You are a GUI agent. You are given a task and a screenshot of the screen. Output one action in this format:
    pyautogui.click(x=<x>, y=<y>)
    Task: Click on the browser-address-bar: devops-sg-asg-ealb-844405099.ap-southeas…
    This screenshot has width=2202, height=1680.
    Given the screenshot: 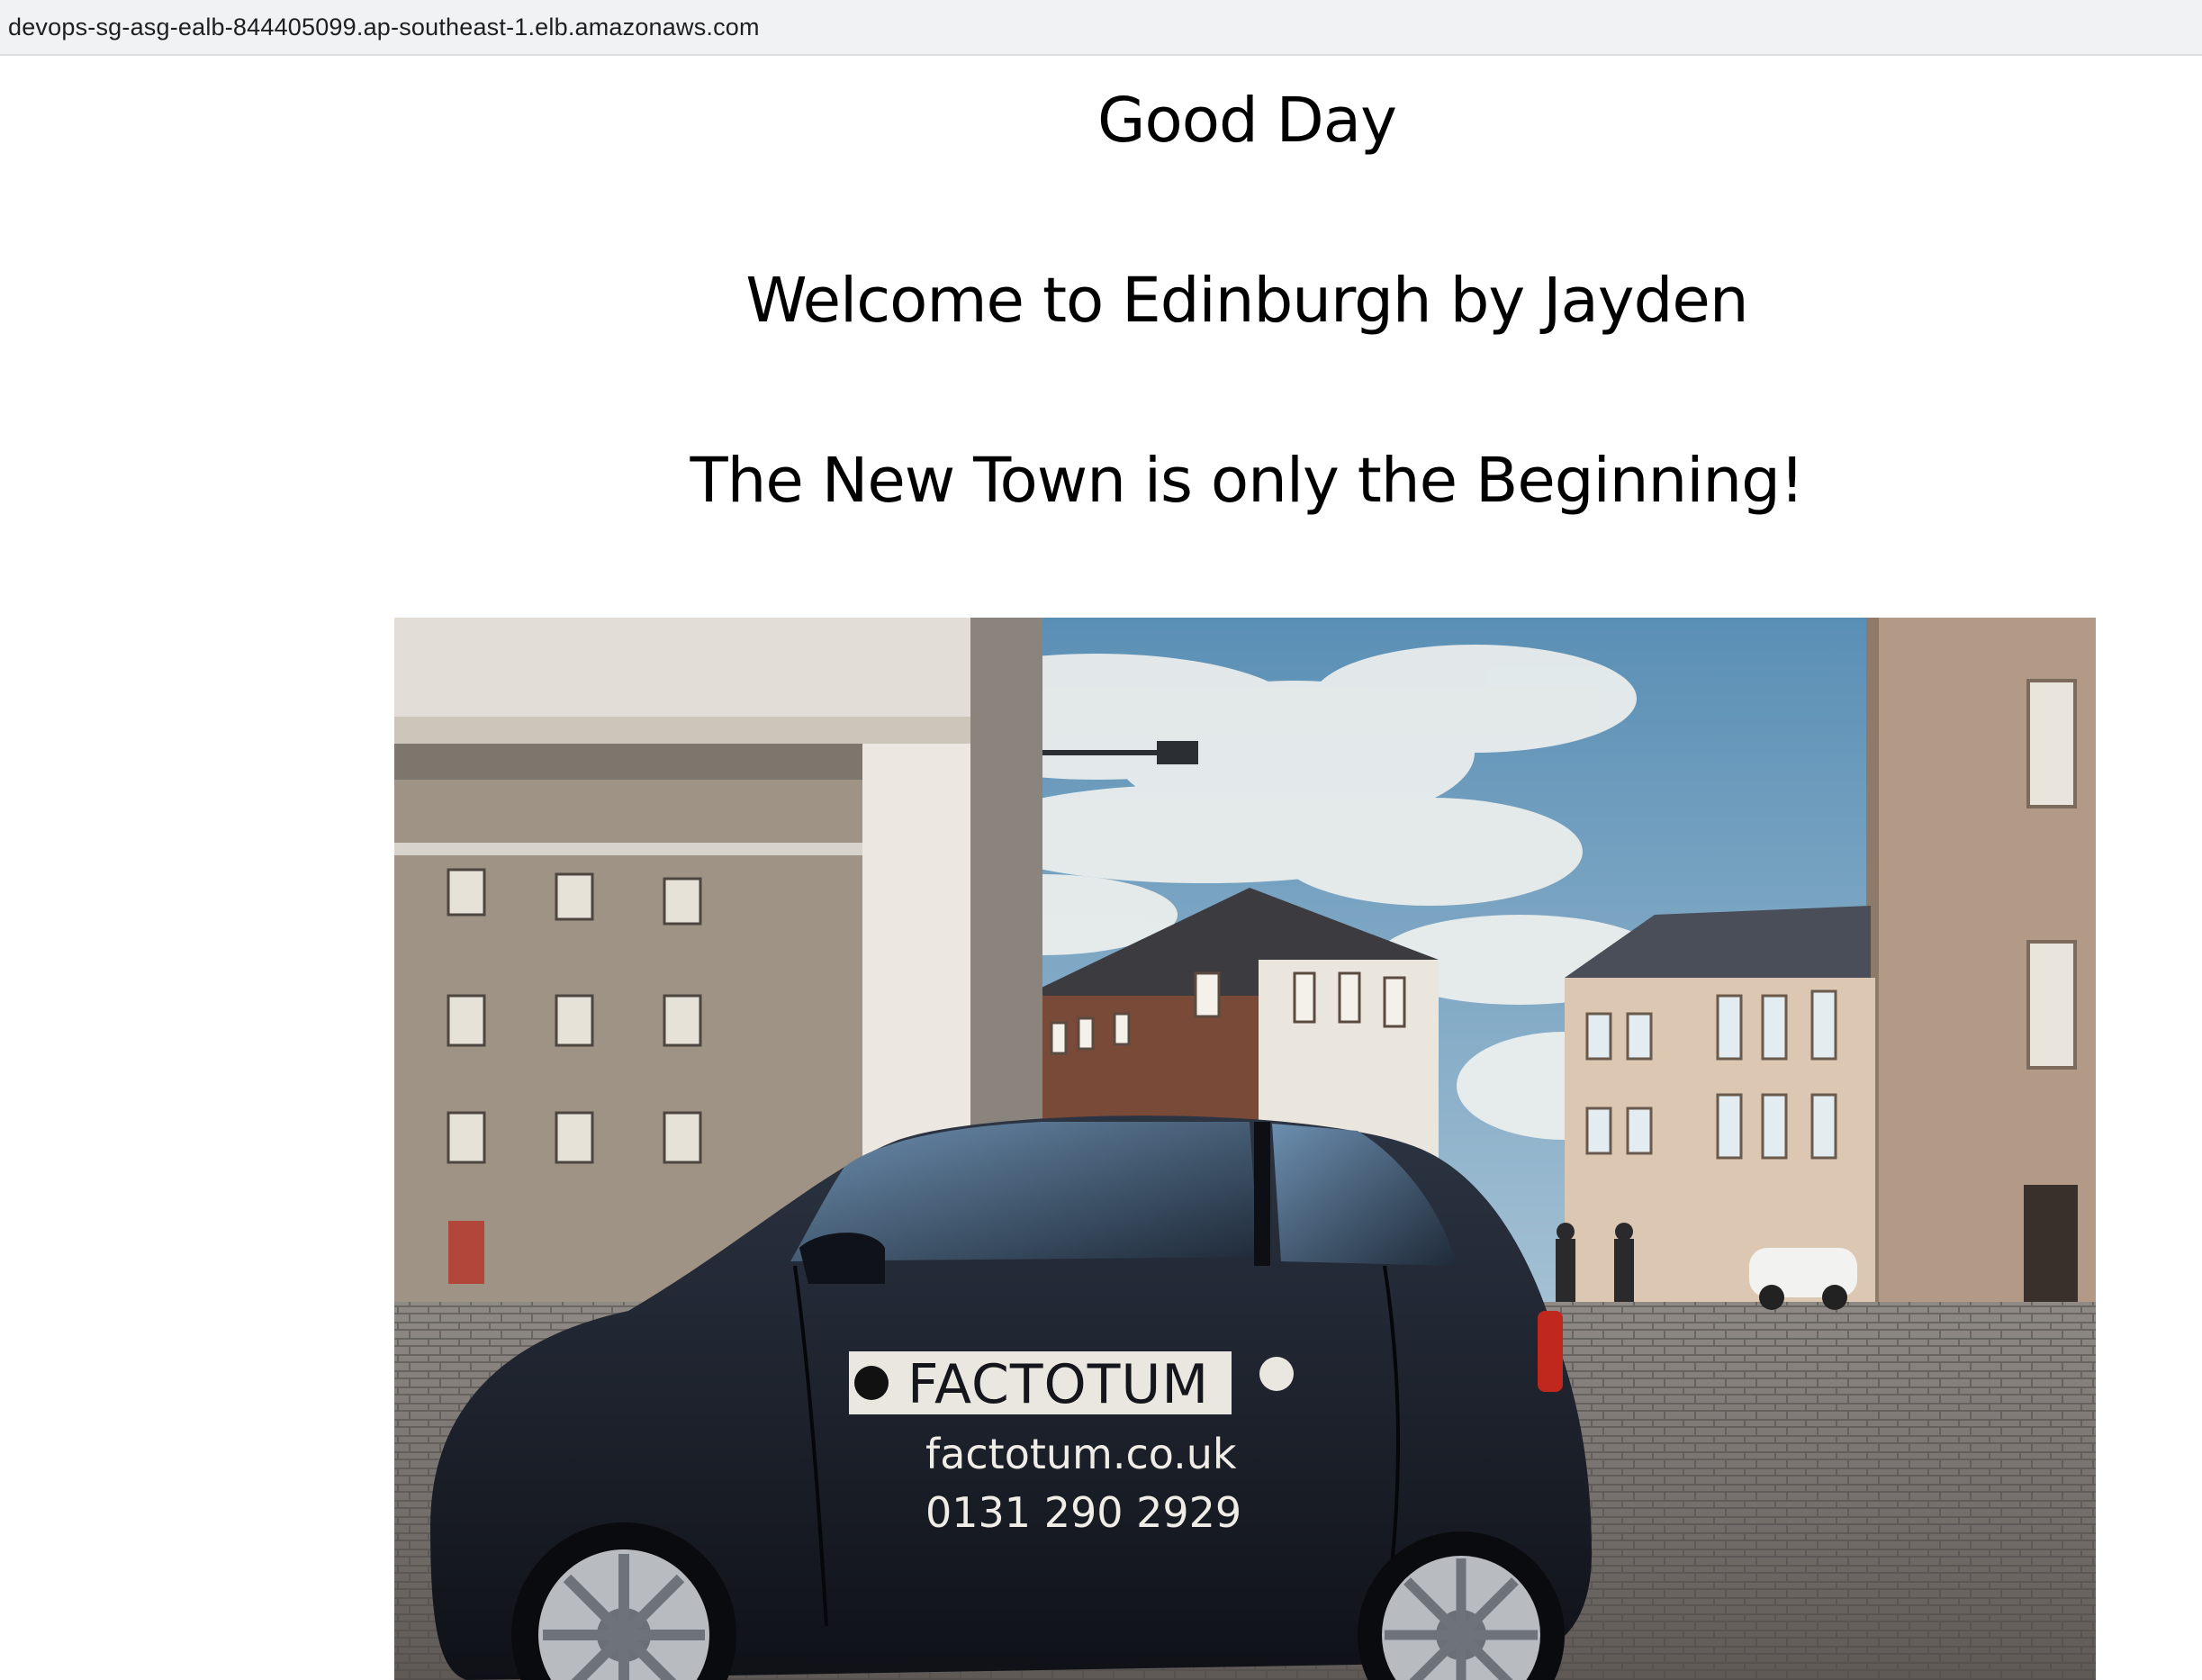 What is the action you would take?
    pyautogui.click(x=1101, y=28)
    